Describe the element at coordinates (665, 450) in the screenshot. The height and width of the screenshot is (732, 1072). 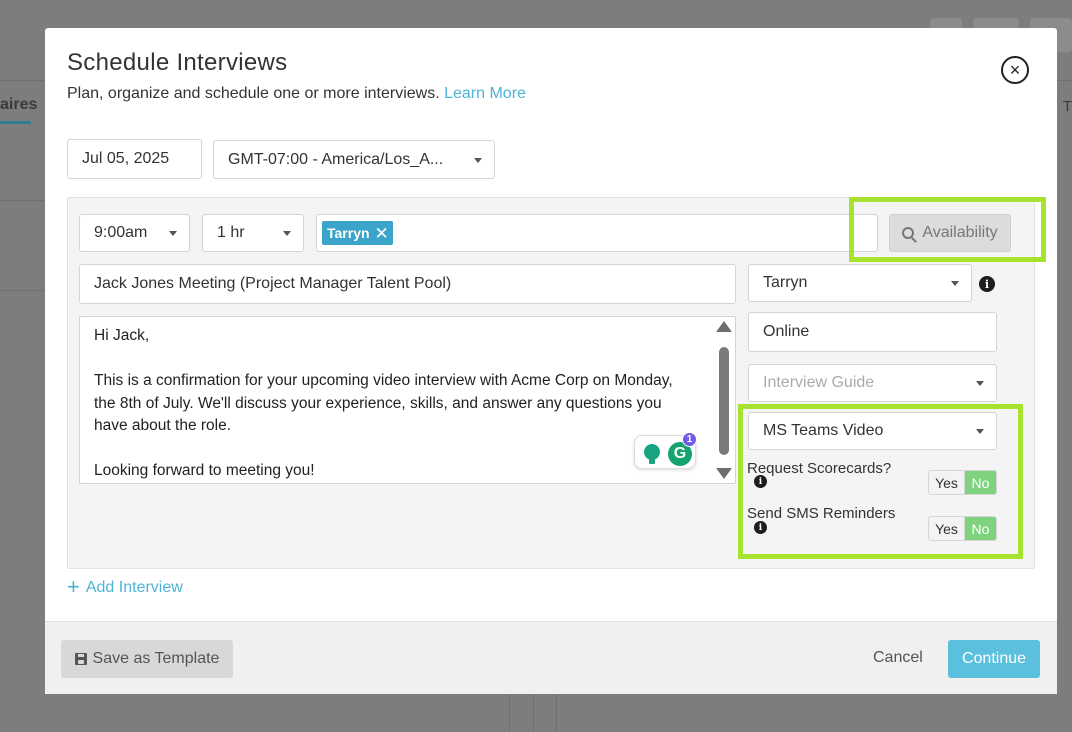
I see `grammarly-widget: G 1` at that location.